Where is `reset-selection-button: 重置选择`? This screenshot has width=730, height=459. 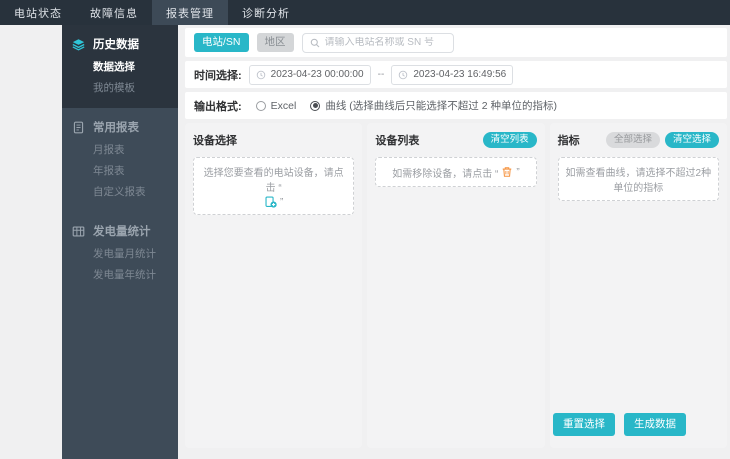 reset-selection-button: 重置选择 is located at coordinates (583, 424).